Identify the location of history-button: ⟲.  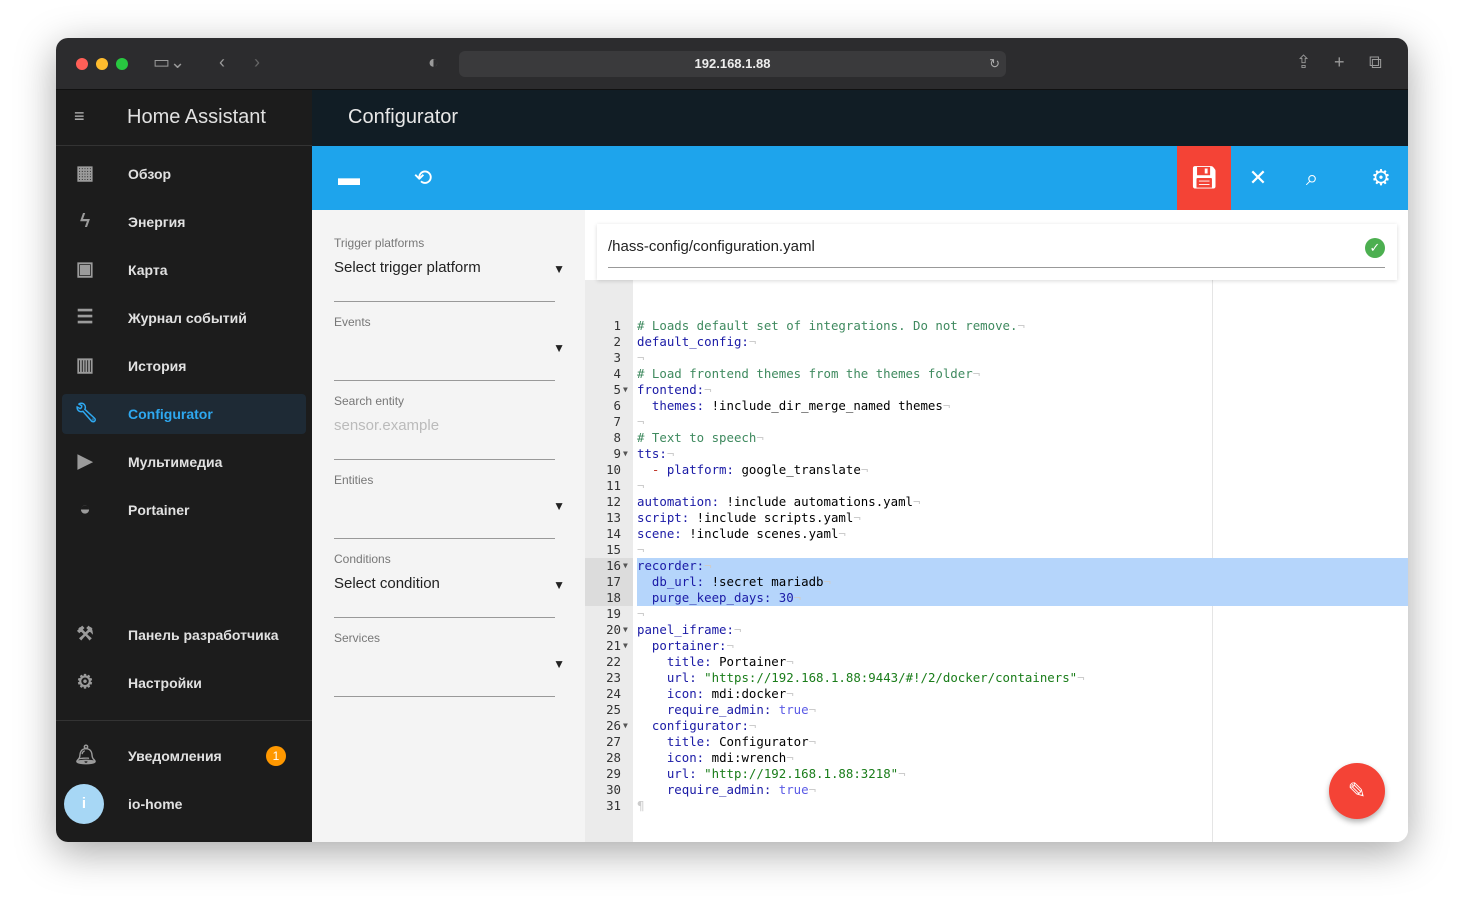
(423, 178).